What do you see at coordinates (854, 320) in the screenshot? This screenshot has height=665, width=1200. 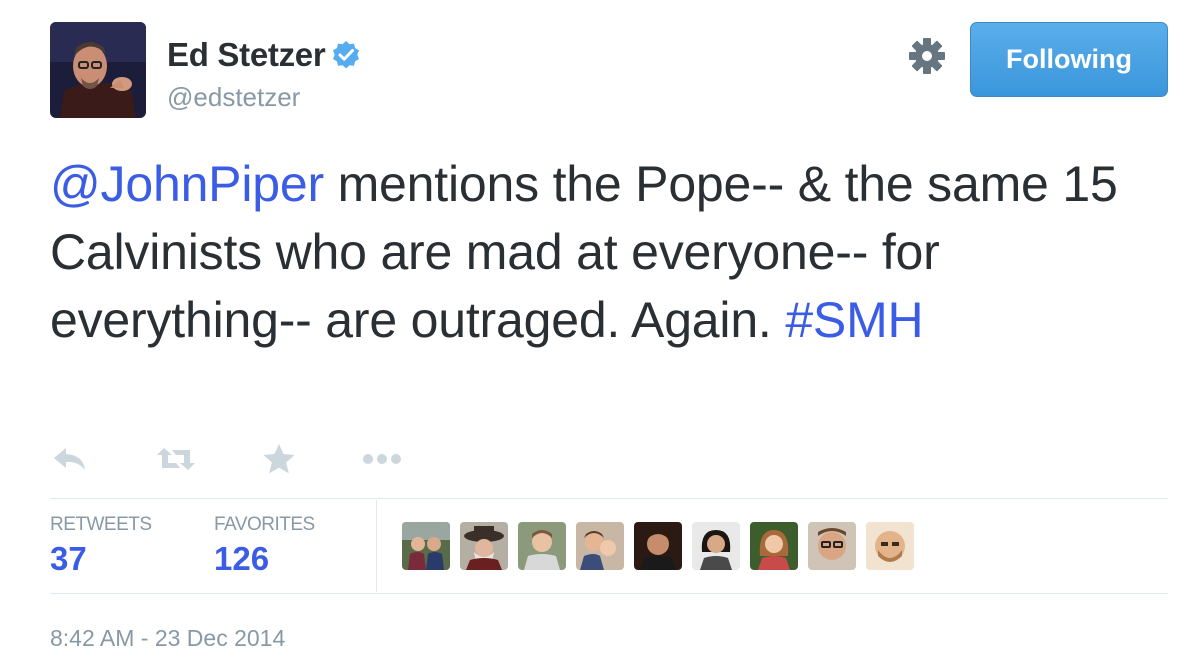 I see `hashtag-link: #SMH` at bounding box center [854, 320].